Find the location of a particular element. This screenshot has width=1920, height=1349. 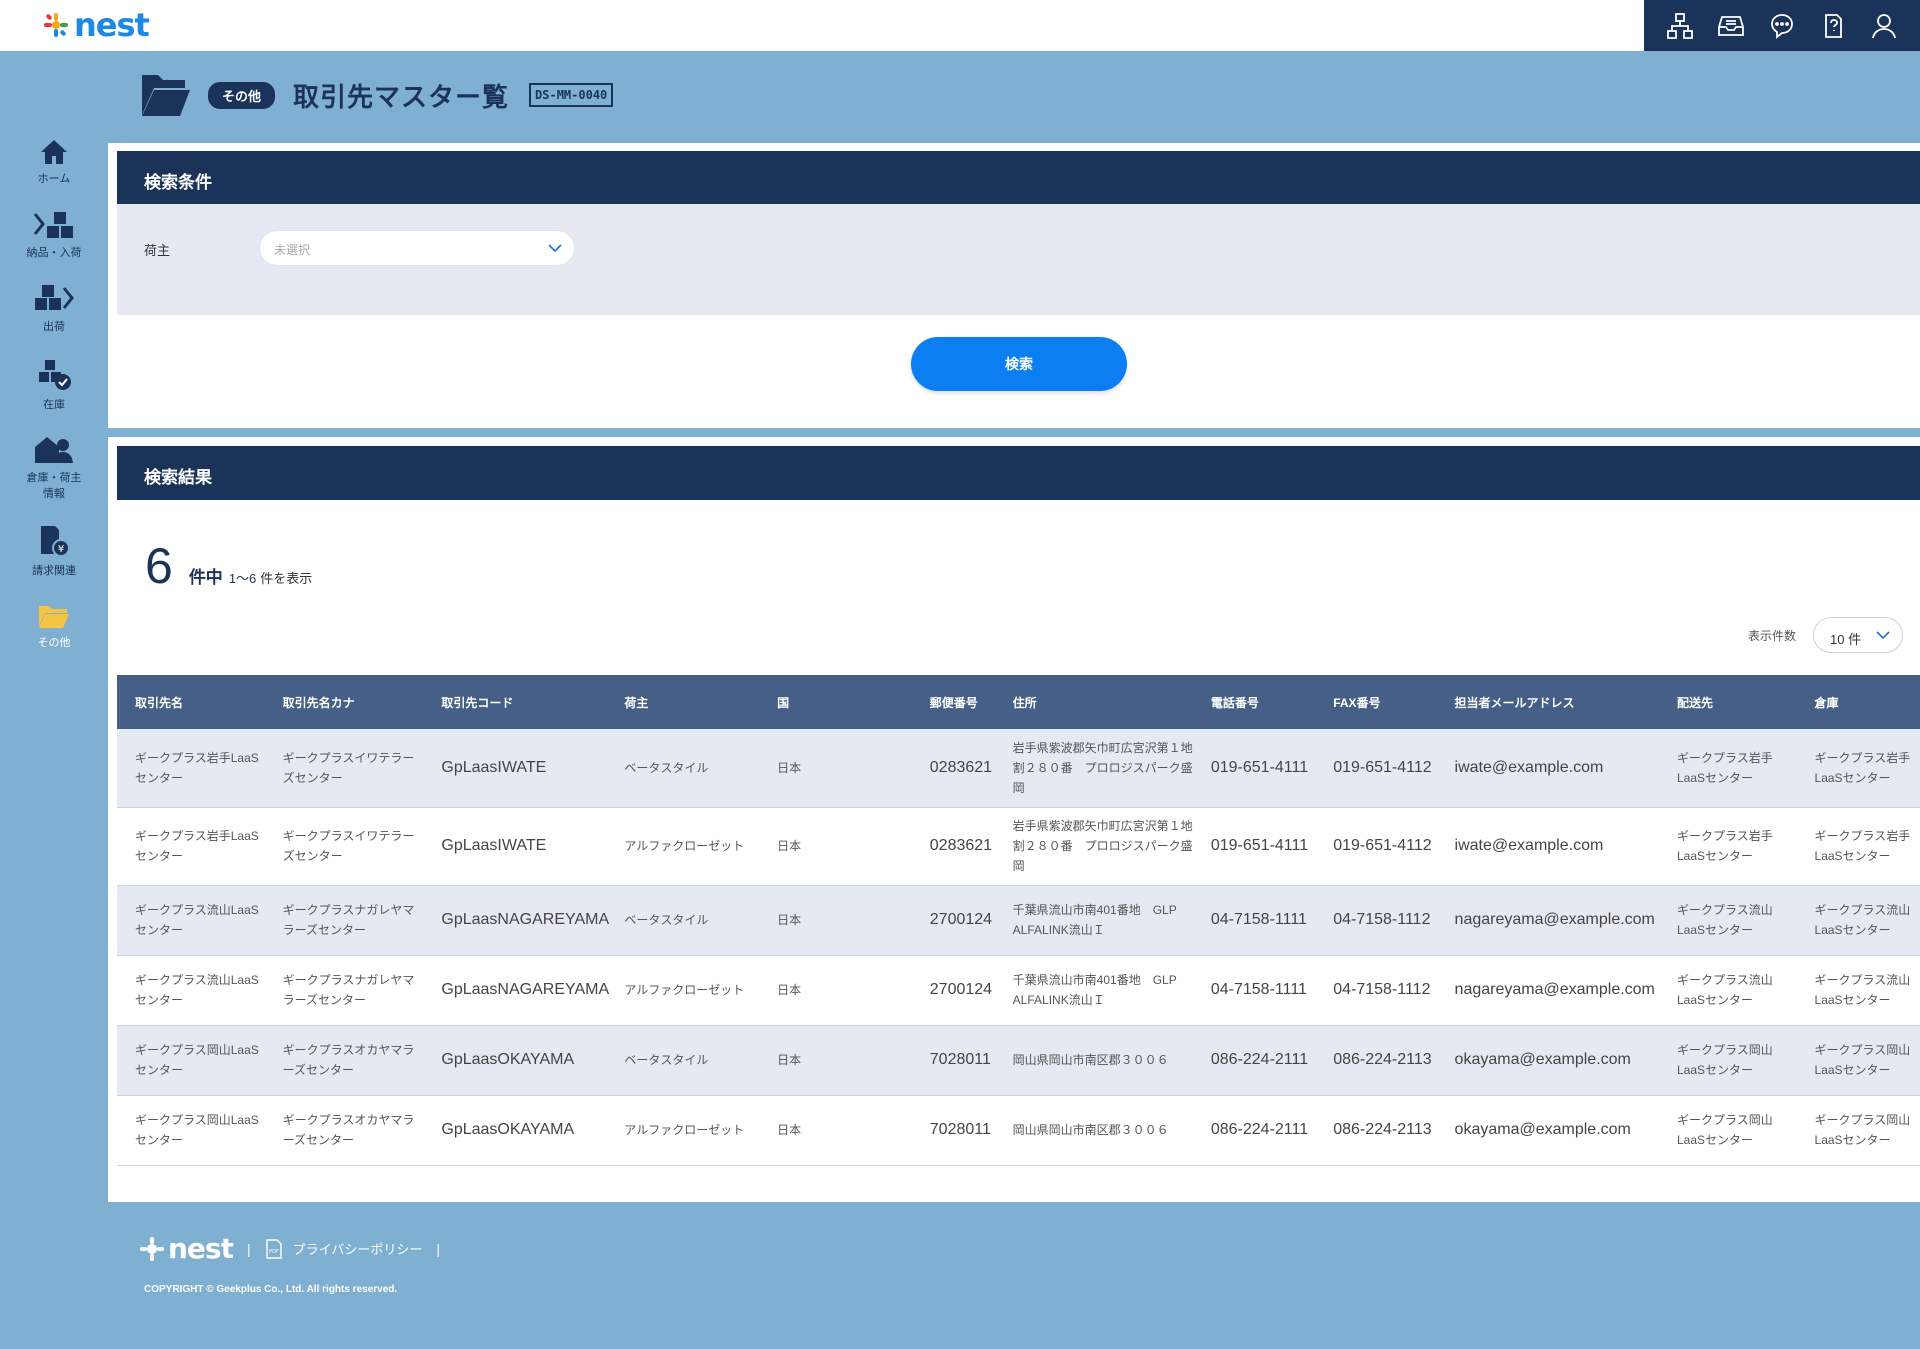

footer: nest | PDF プライバシーポリシー | is located at coordinates (297, 1248).